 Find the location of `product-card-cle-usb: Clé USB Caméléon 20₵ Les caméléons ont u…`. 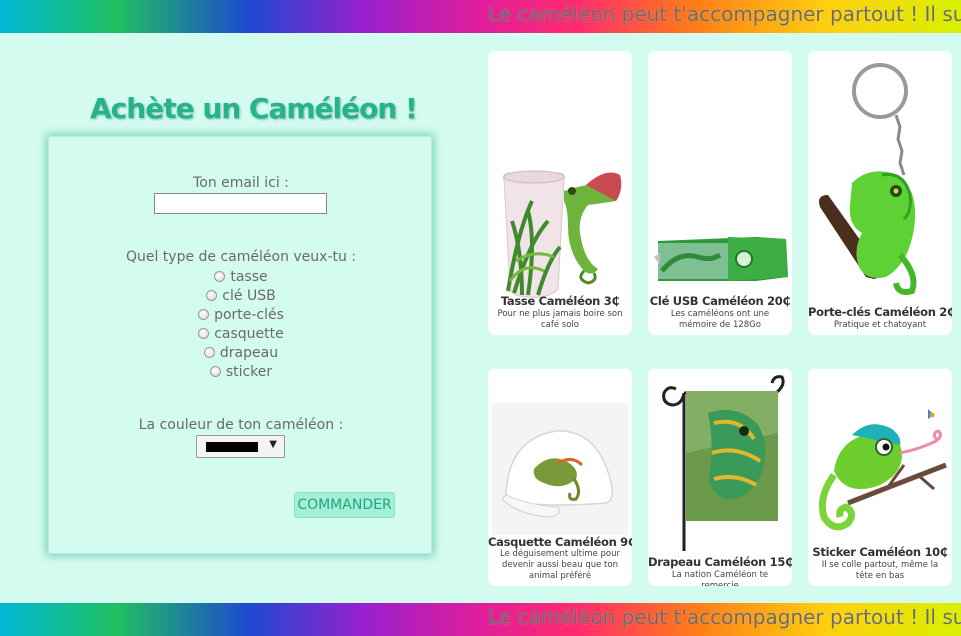

product-card-cle-usb: Clé USB Caméléon 20₵ Les caméléons ont u… is located at coordinates (720, 193).